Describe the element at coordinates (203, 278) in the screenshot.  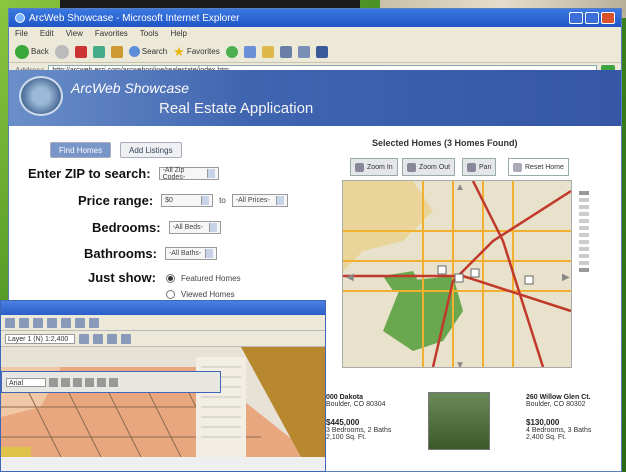
I see `radio-featured: Featured Homes` at that location.